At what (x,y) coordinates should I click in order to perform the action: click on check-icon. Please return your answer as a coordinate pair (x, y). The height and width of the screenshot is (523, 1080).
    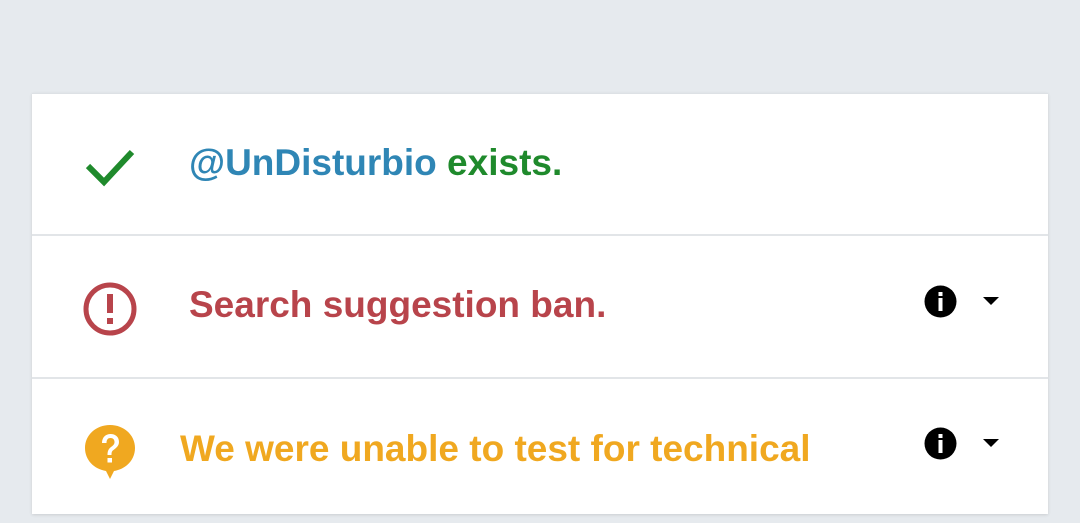
    Looking at the image, I should click on (110, 168).